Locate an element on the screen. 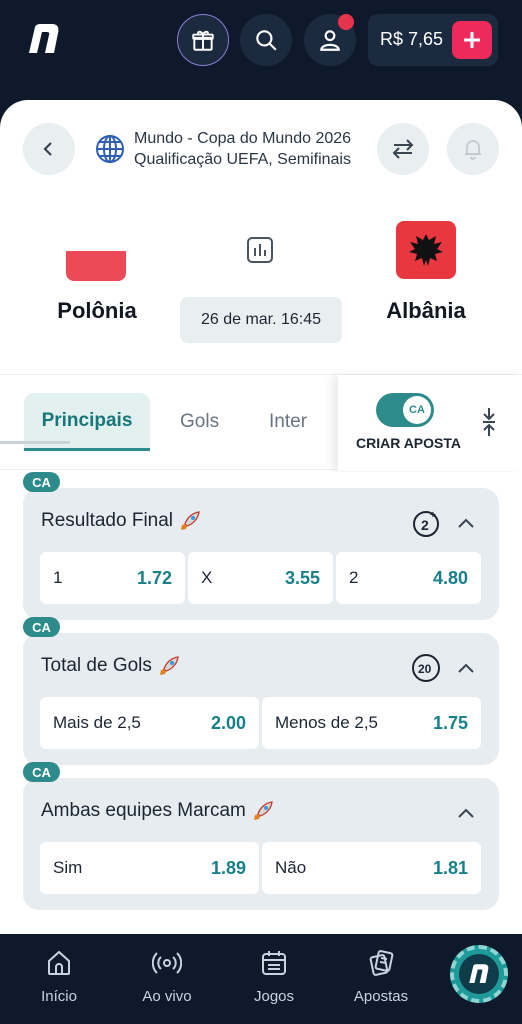  match-datetime: 26 de mar. 16:45 is located at coordinates (261, 320).